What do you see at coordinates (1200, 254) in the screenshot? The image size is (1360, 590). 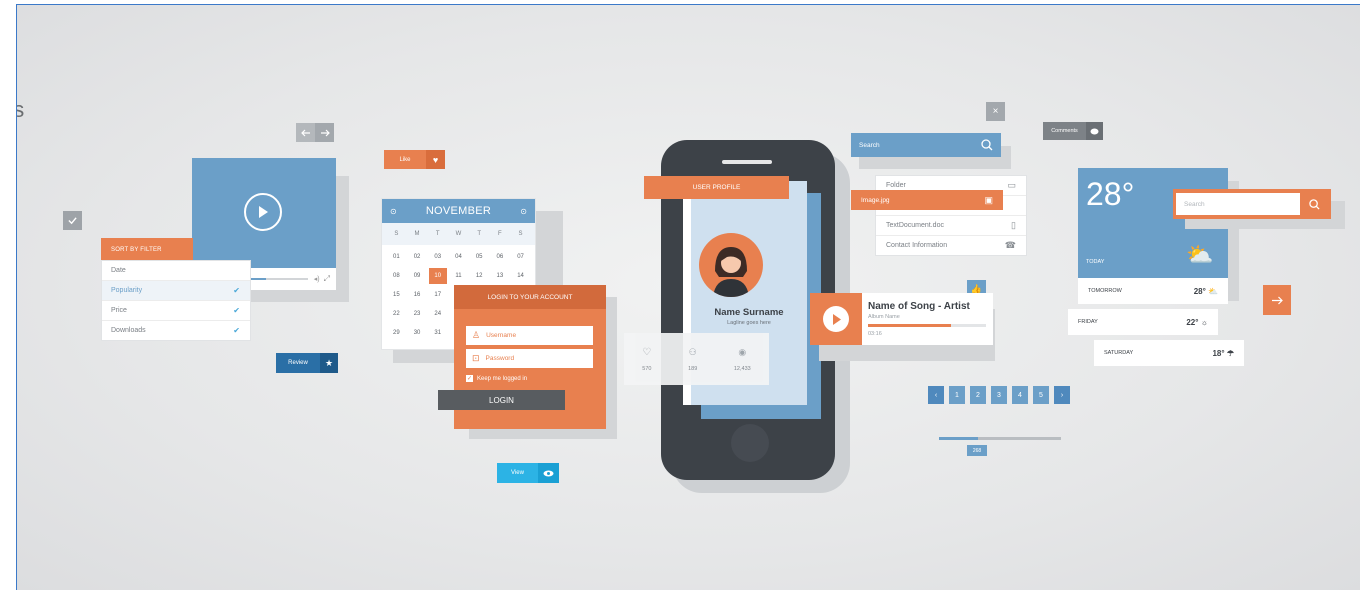 I see `cloud-sun-icon: ⛅` at bounding box center [1200, 254].